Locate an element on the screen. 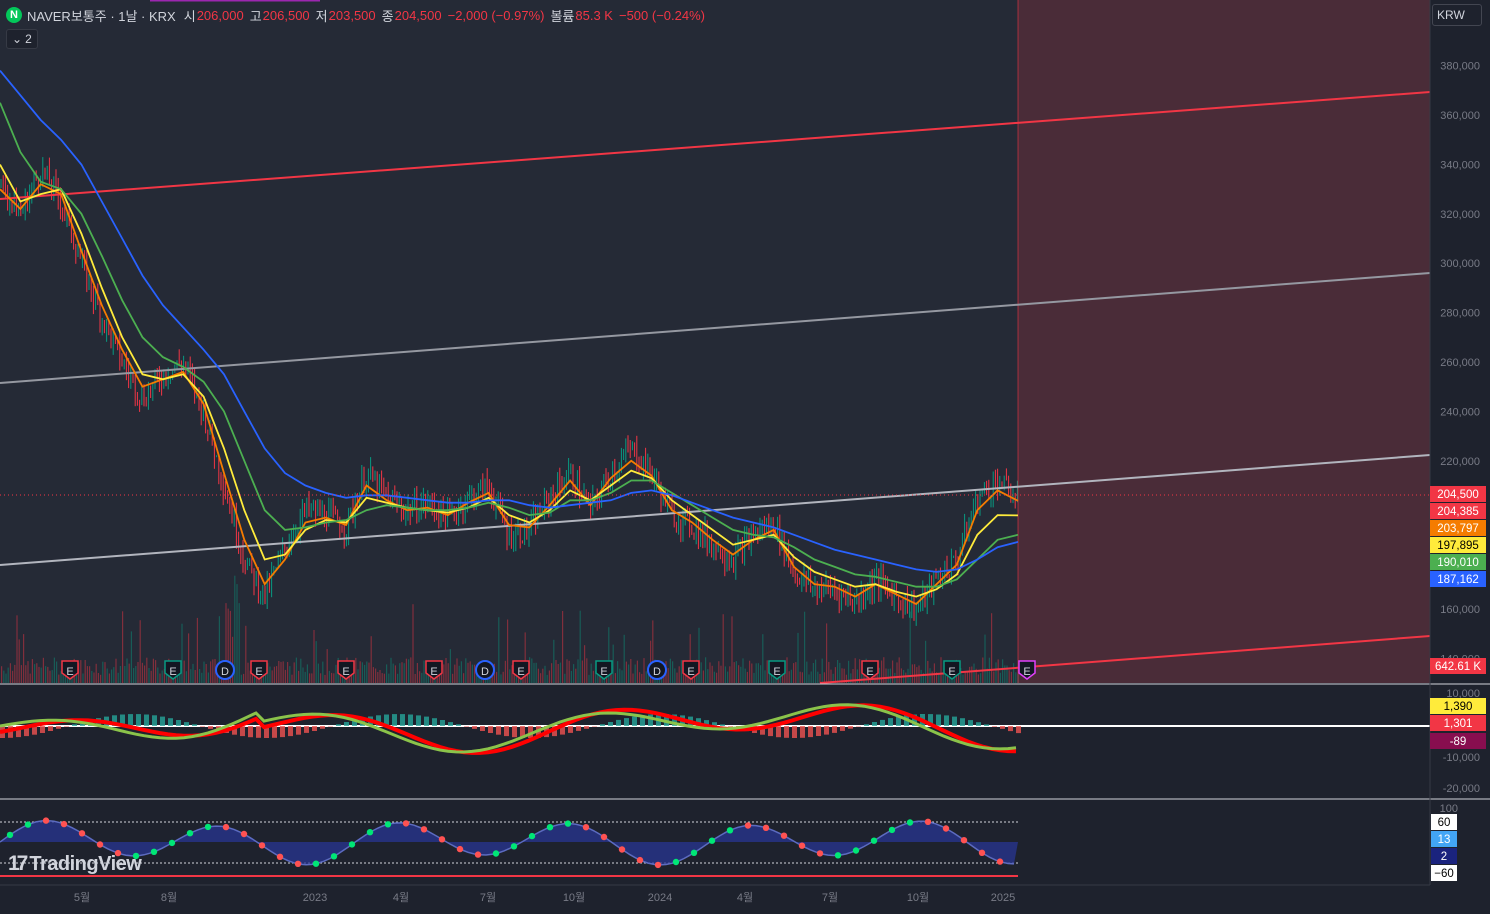  price-axis-label: 187,162 is located at coordinates (1458, 579).